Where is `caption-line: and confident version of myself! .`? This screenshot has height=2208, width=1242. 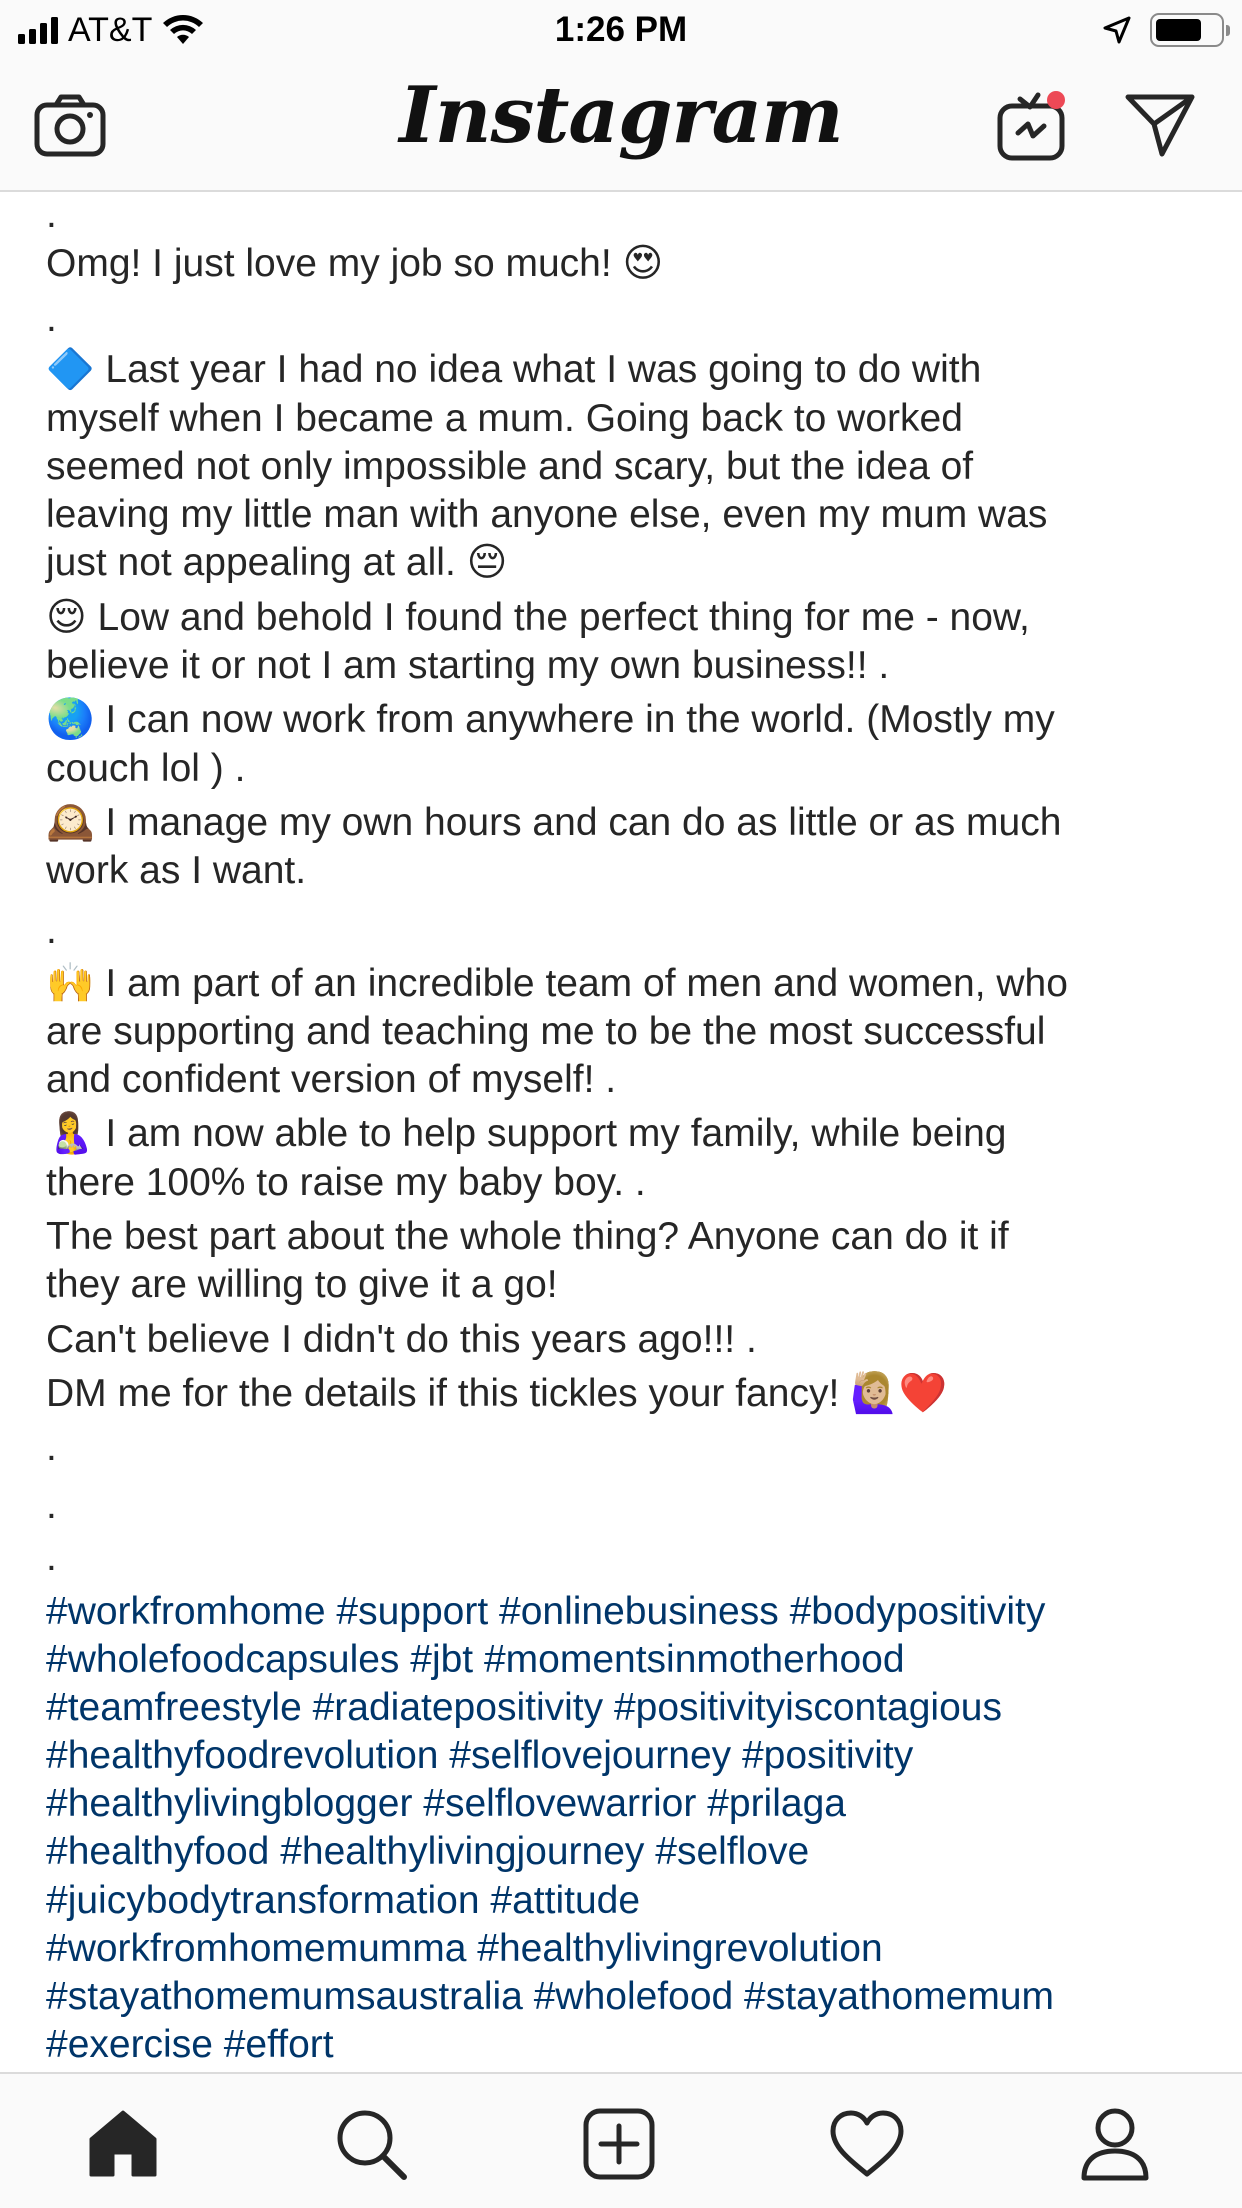
caption-line: and confident version of myself! . is located at coordinates (331, 1080).